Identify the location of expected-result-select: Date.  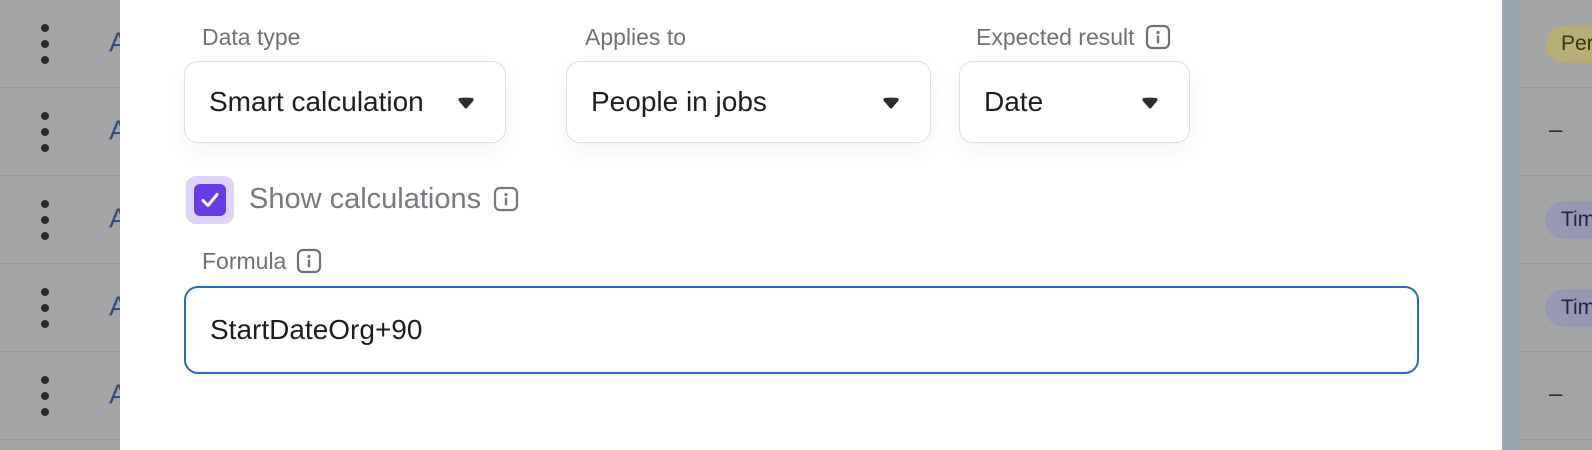
(1074, 102).